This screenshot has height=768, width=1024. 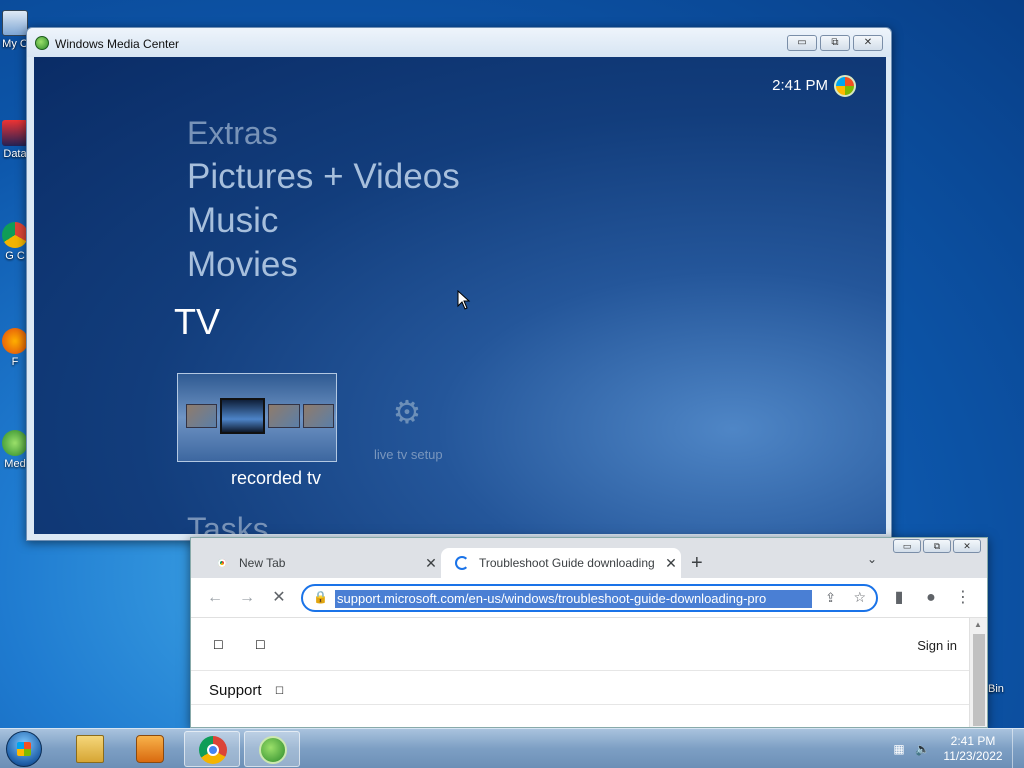 What do you see at coordinates (235, 690) in the screenshot?
I see `support-heading: Support` at bounding box center [235, 690].